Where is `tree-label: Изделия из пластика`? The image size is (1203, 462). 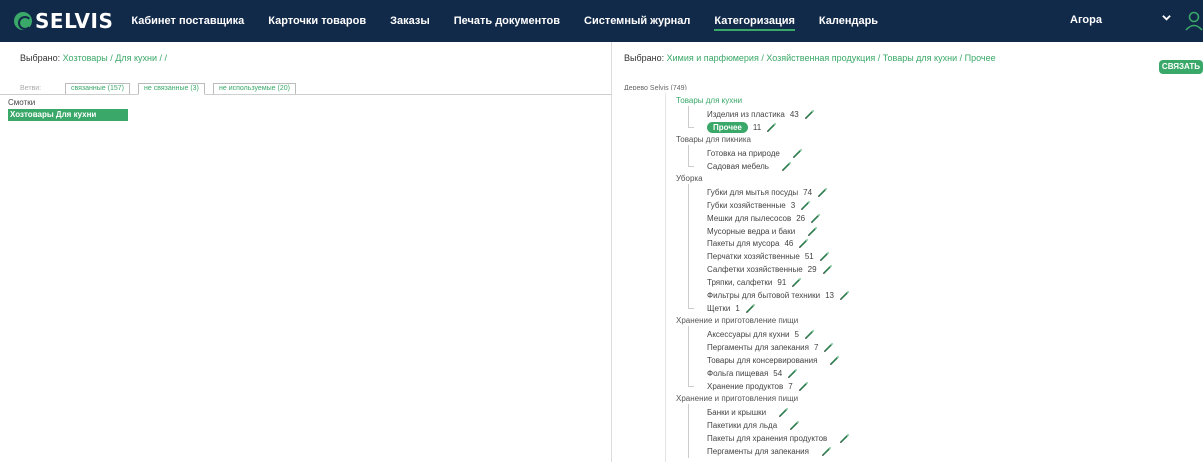
tree-label: Изделия из пластика is located at coordinates (746, 114).